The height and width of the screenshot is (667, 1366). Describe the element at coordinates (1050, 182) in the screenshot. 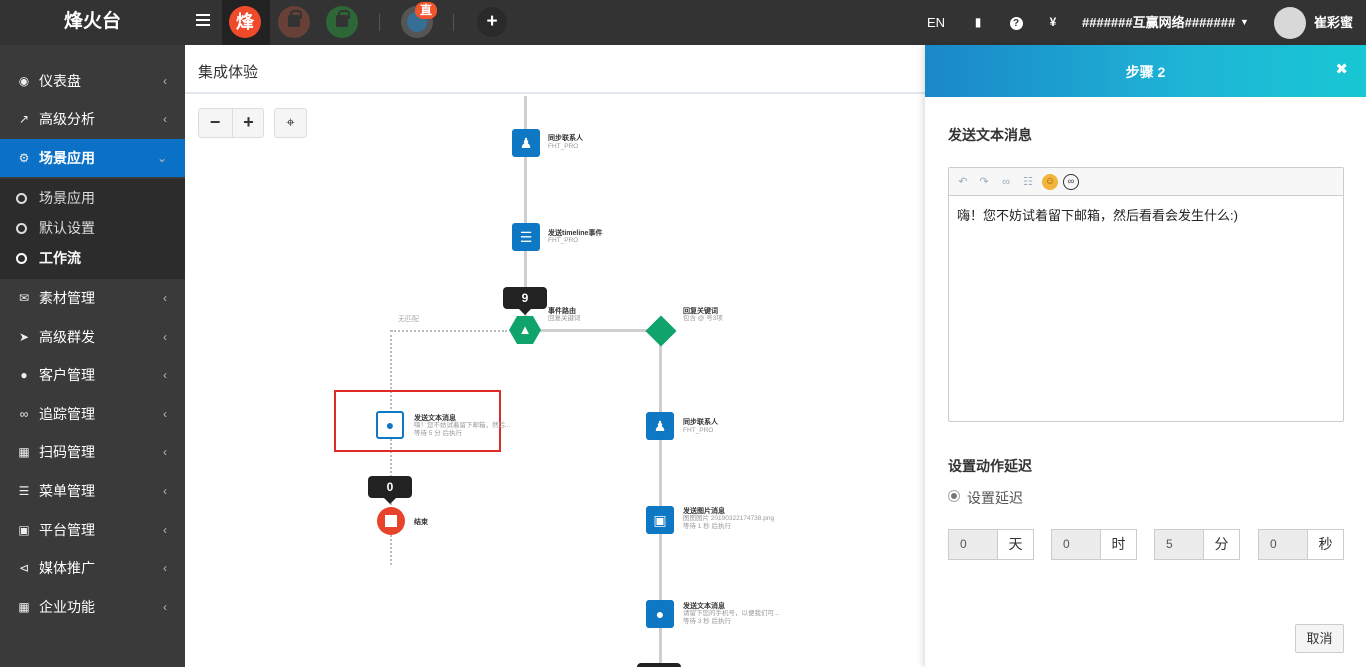

I see `emoji-icon: ☺` at that location.